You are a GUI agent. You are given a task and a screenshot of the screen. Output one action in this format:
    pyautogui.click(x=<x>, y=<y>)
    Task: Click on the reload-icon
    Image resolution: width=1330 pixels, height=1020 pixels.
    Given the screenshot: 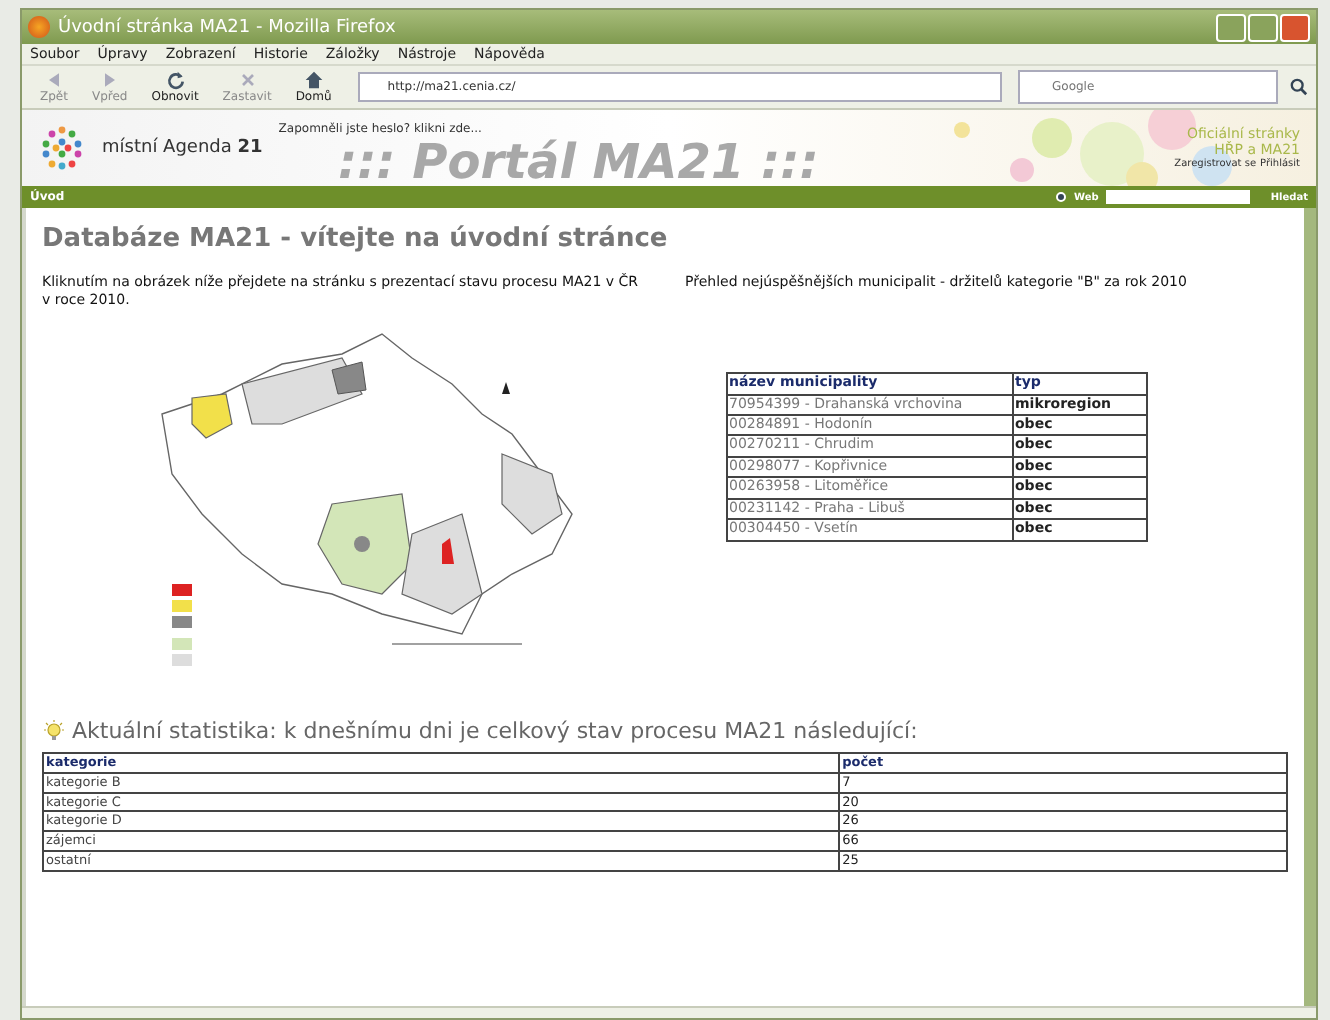 What is the action you would take?
    pyautogui.click(x=175, y=80)
    